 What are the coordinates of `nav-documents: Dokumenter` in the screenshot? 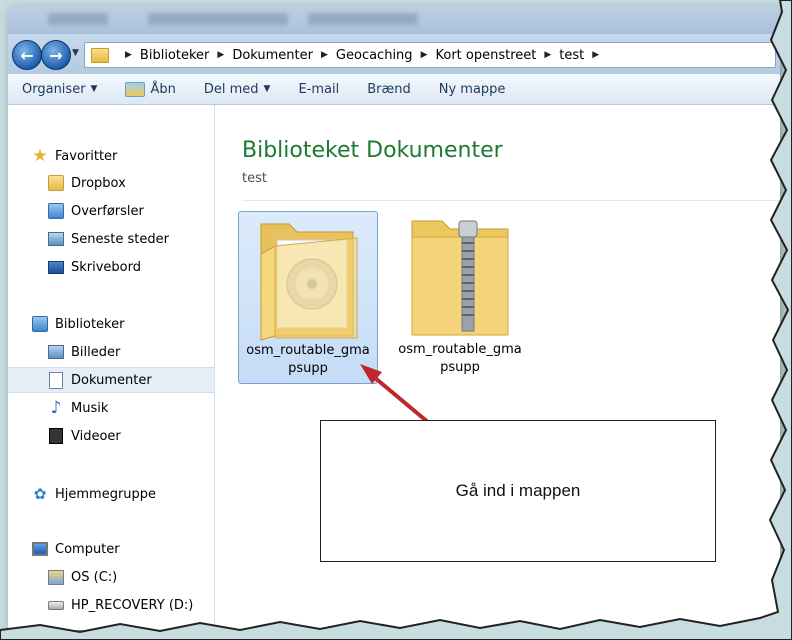 It's located at (111, 380).